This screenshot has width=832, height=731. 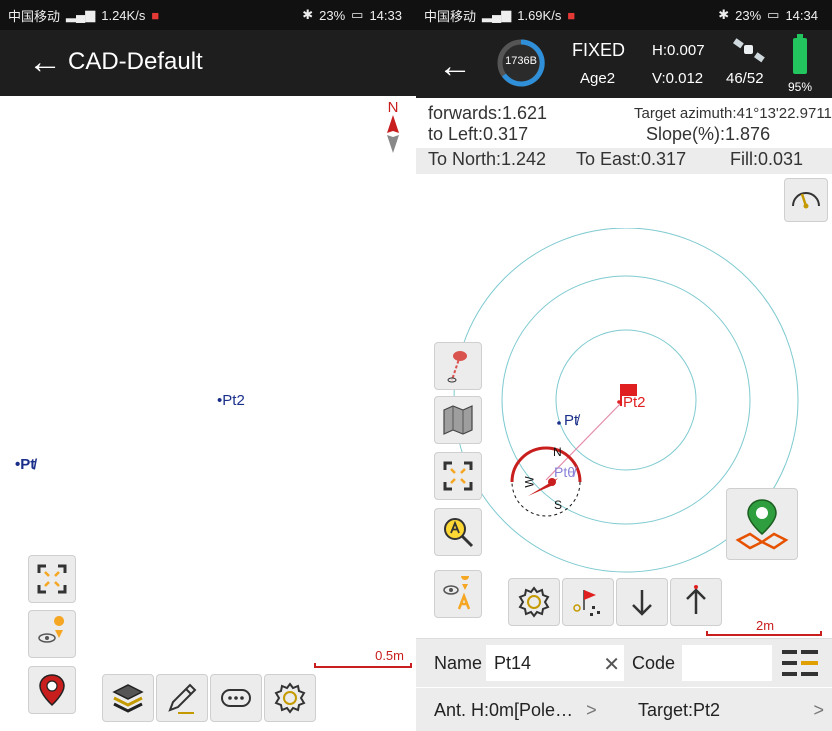 What do you see at coordinates (458, 594) in the screenshot?
I see `locate-target-button` at bounding box center [458, 594].